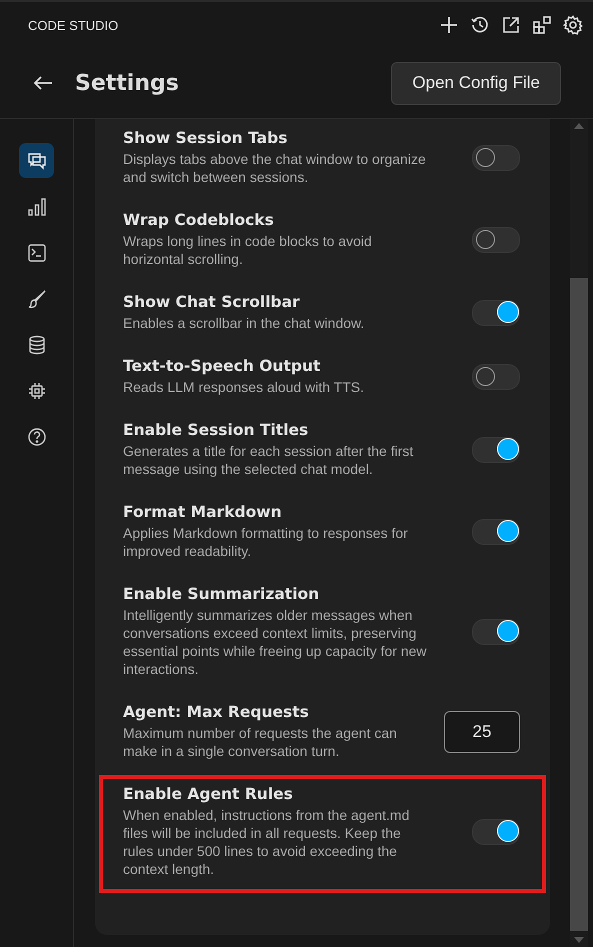  I want to click on setting-title: Format Markdown, so click(203, 512).